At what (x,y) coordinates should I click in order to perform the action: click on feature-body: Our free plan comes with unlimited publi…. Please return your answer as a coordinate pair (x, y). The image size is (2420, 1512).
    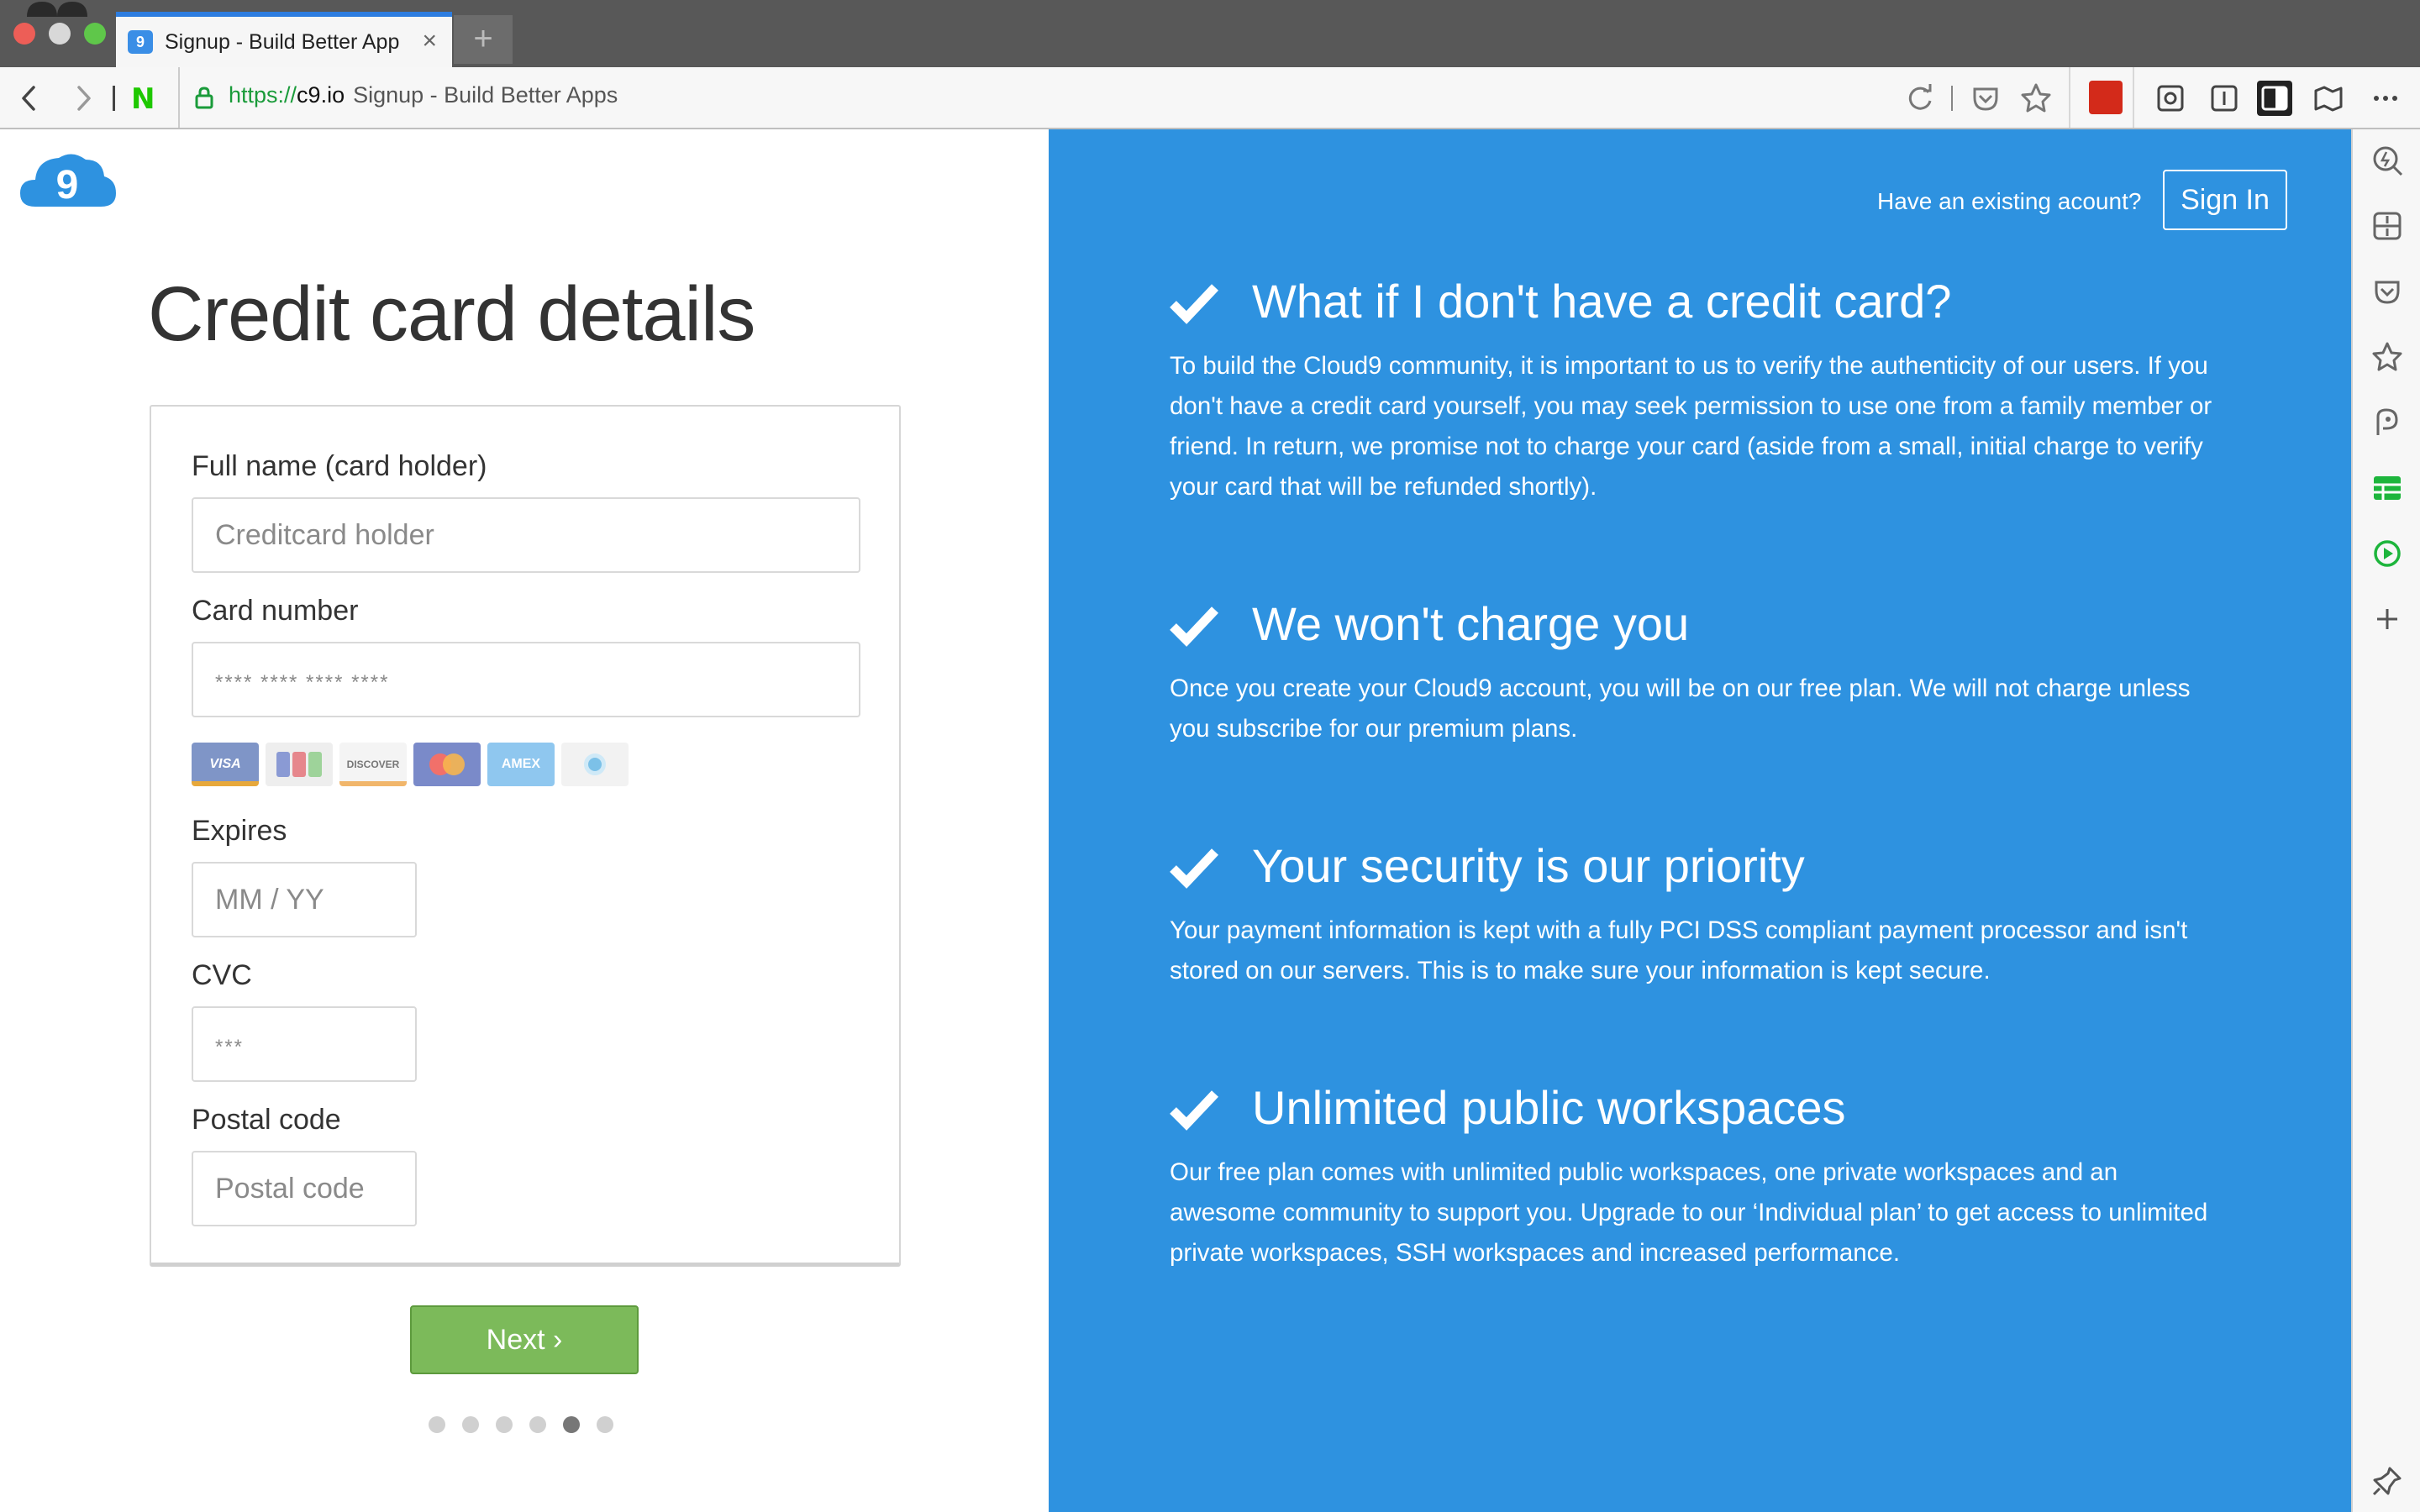
    Looking at the image, I should click on (1689, 1212).